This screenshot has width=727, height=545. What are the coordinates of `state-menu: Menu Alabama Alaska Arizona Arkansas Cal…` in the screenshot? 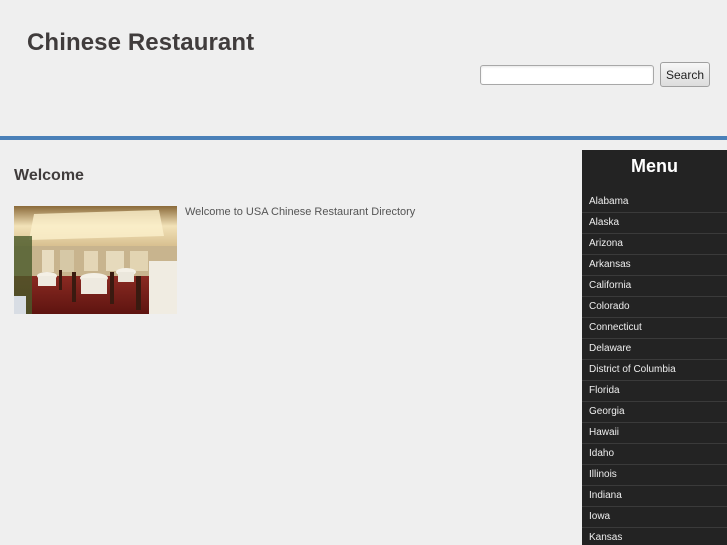 It's located at (654, 347).